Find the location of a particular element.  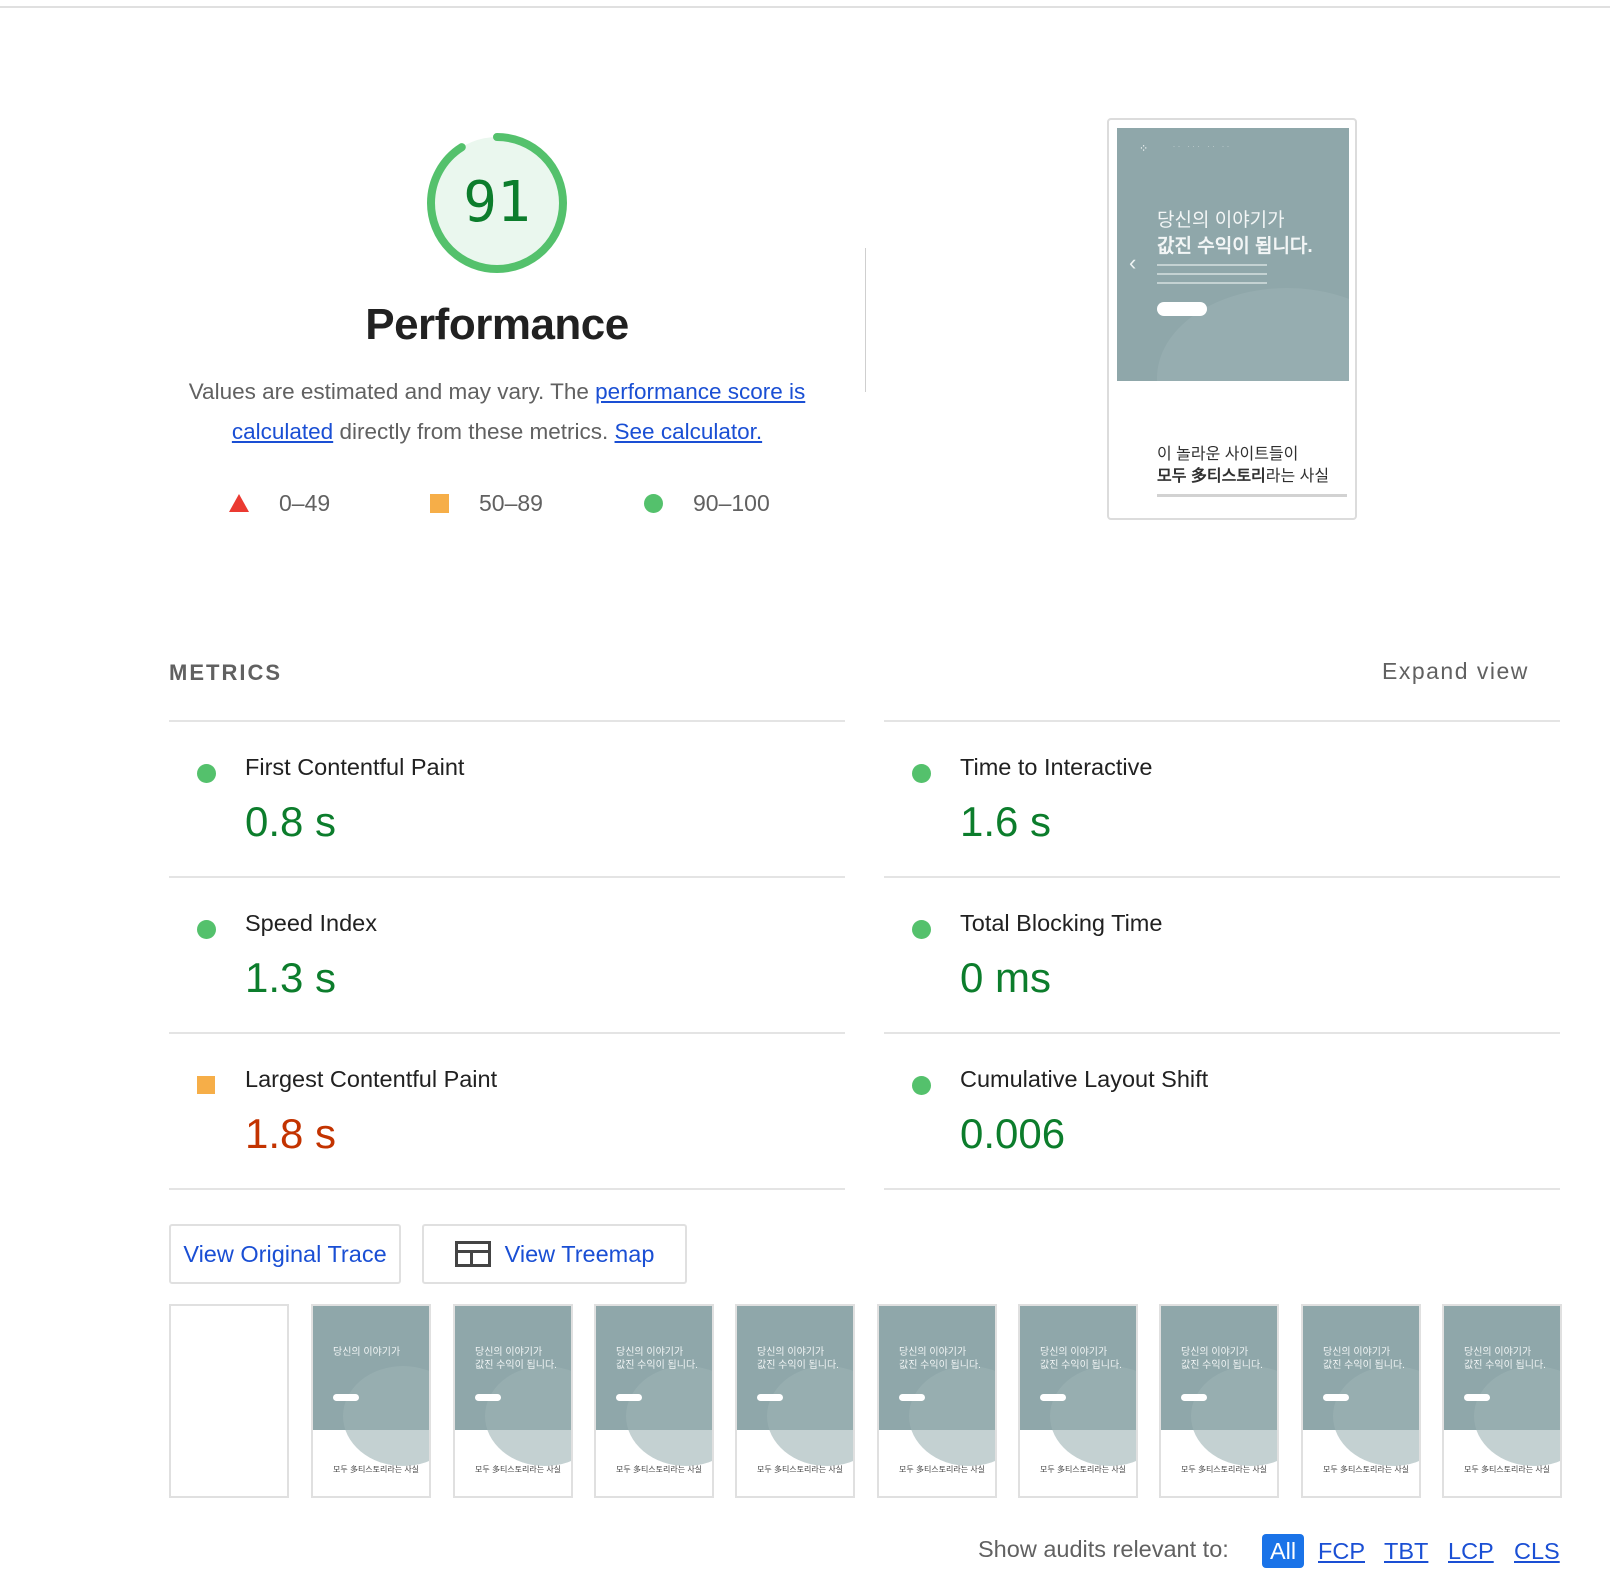

metric-value: 0.006 is located at coordinates (1013, 1133).